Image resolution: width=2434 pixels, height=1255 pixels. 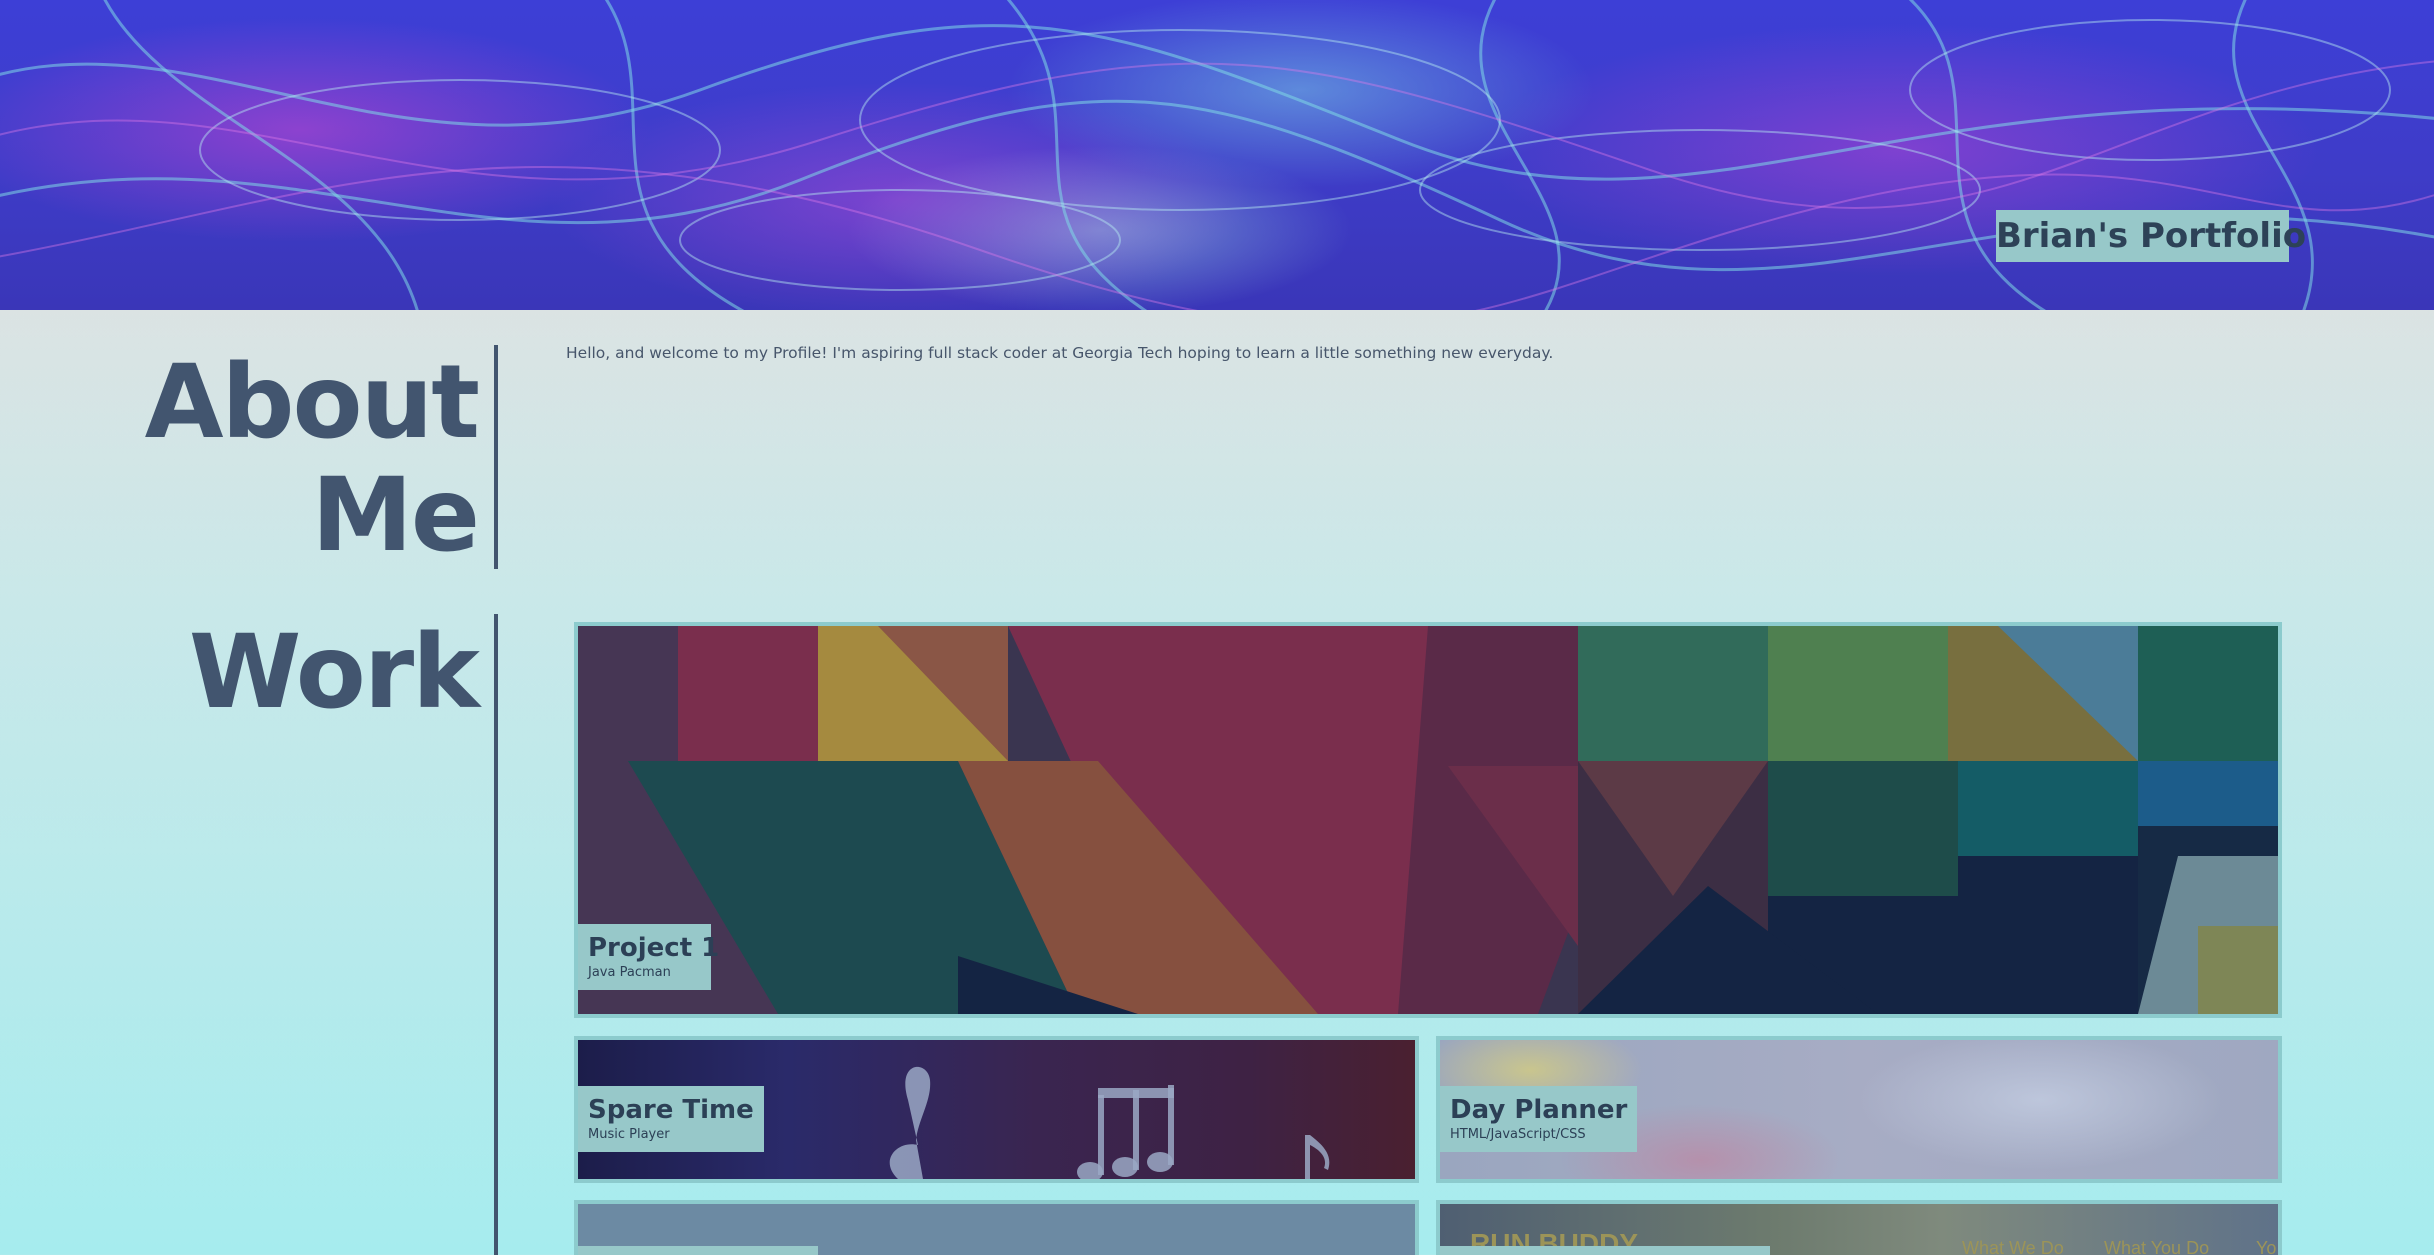 What do you see at coordinates (2013, 1246) in the screenshot?
I see `run-buddy-nav-item: What We Do` at bounding box center [2013, 1246].